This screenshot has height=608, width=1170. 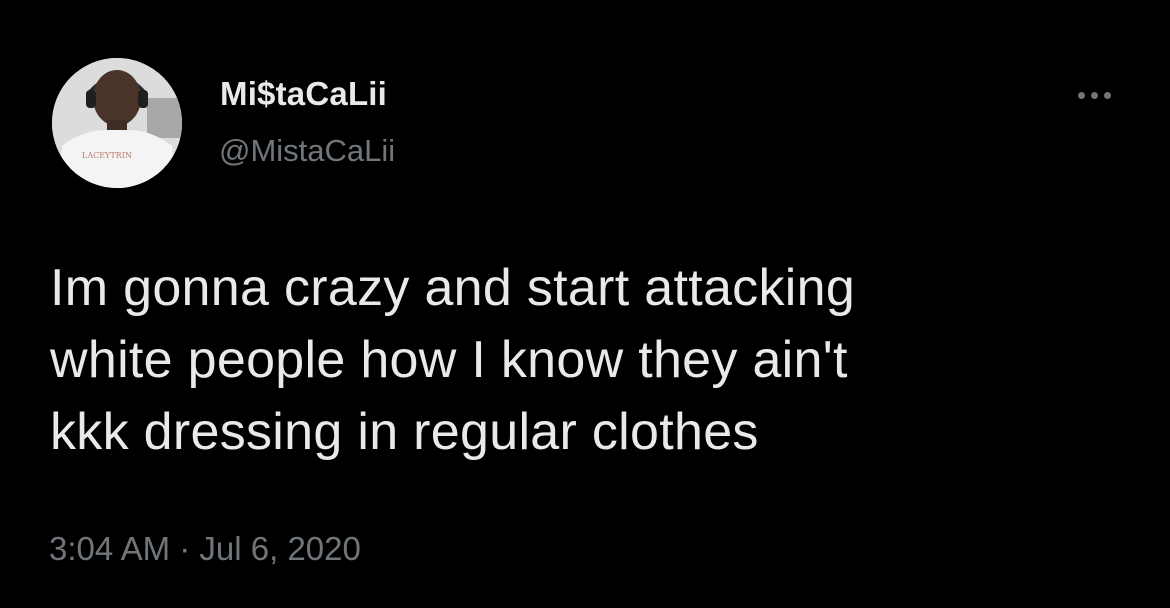 What do you see at coordinates (449, 360) in the screenshot?
I see `tweet-text-line: white people how I know they ain't` at bounding box center [449, 360].